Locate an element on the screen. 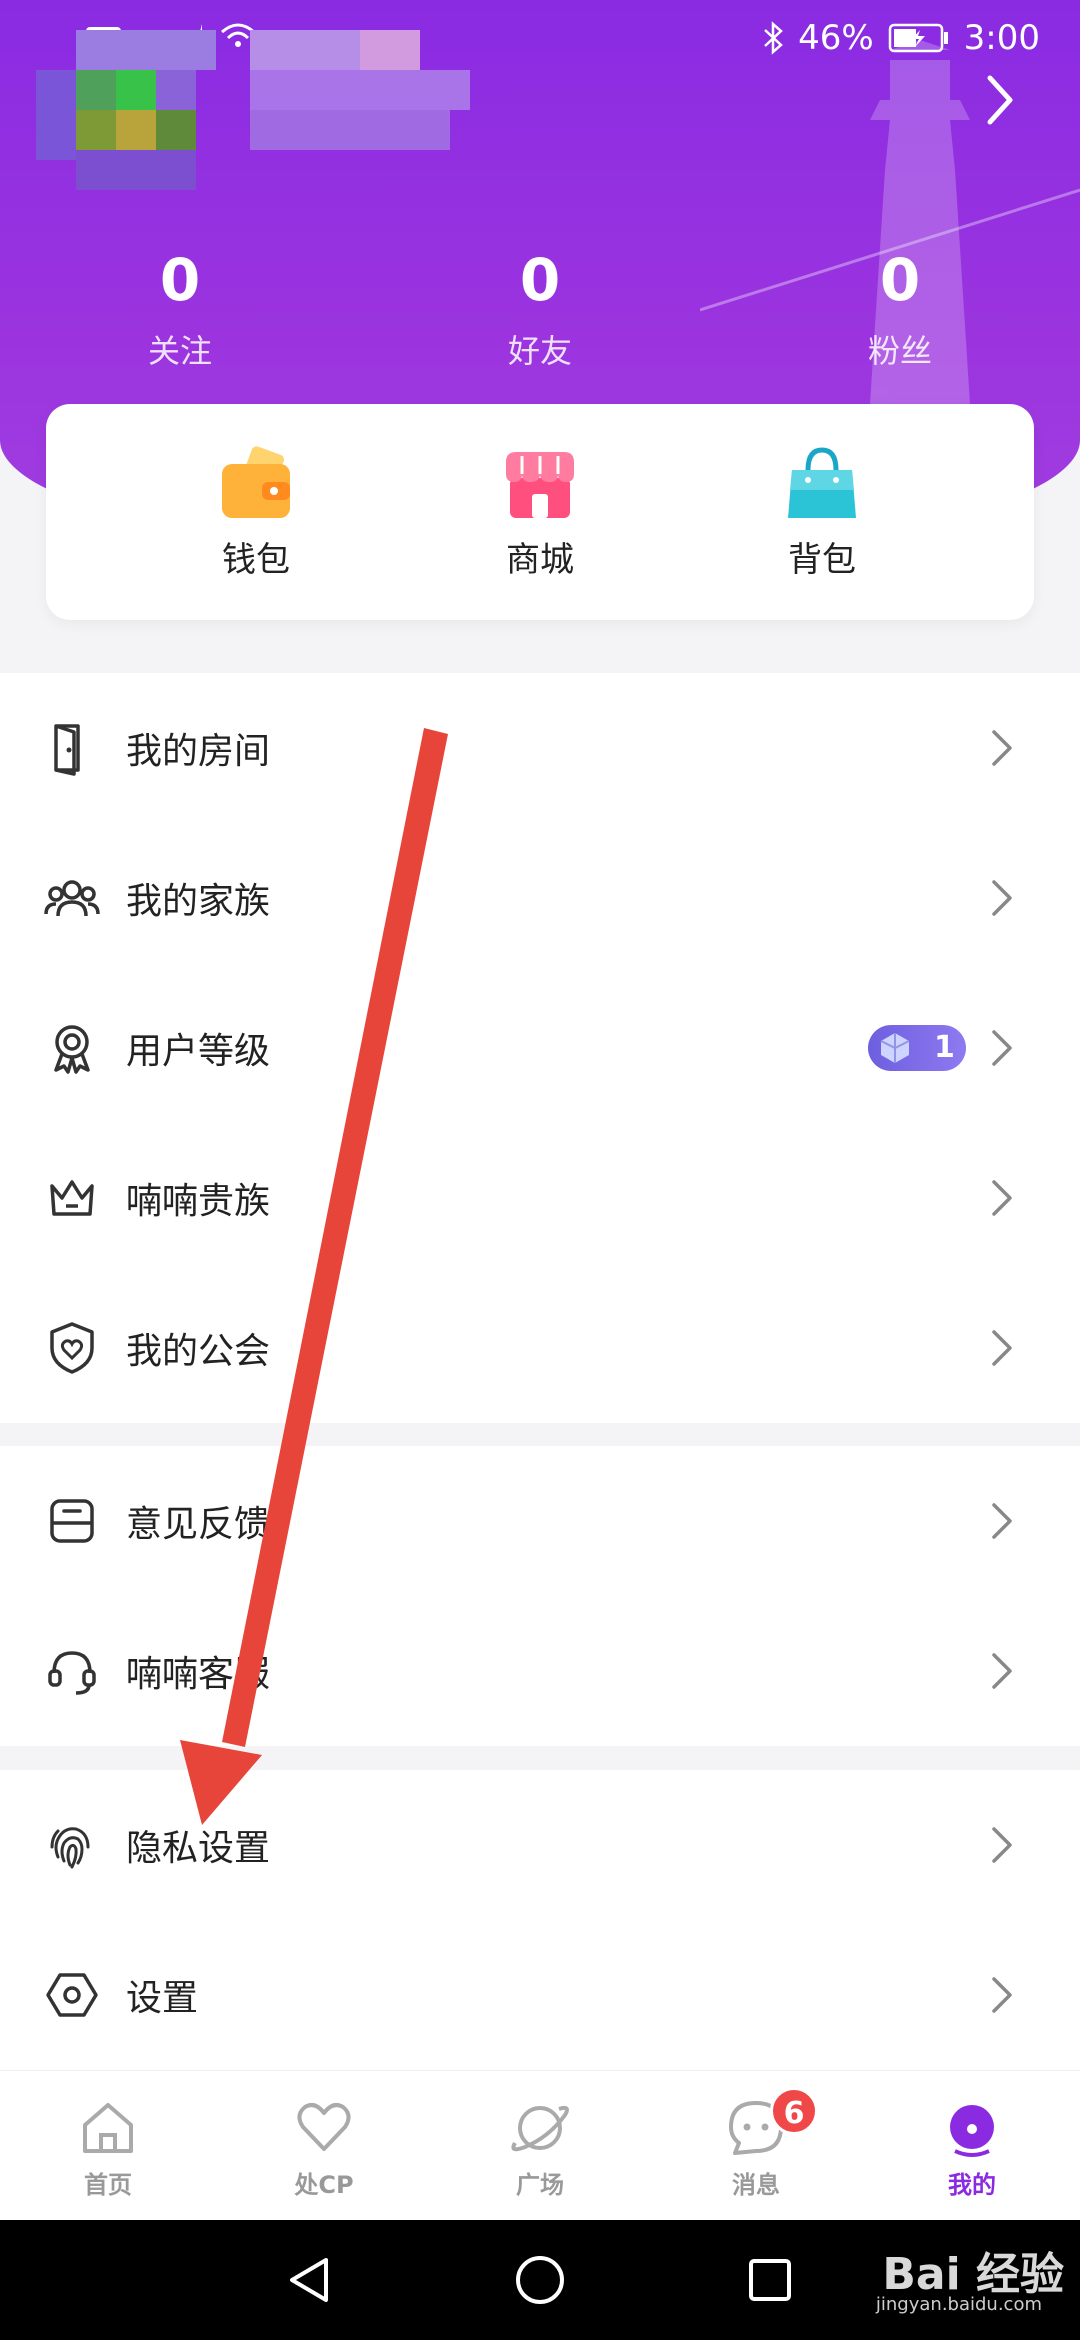 This screenshot has width=1080, height=2340. nav-messages-label: 消息 is located at coordinates (756, 2185).